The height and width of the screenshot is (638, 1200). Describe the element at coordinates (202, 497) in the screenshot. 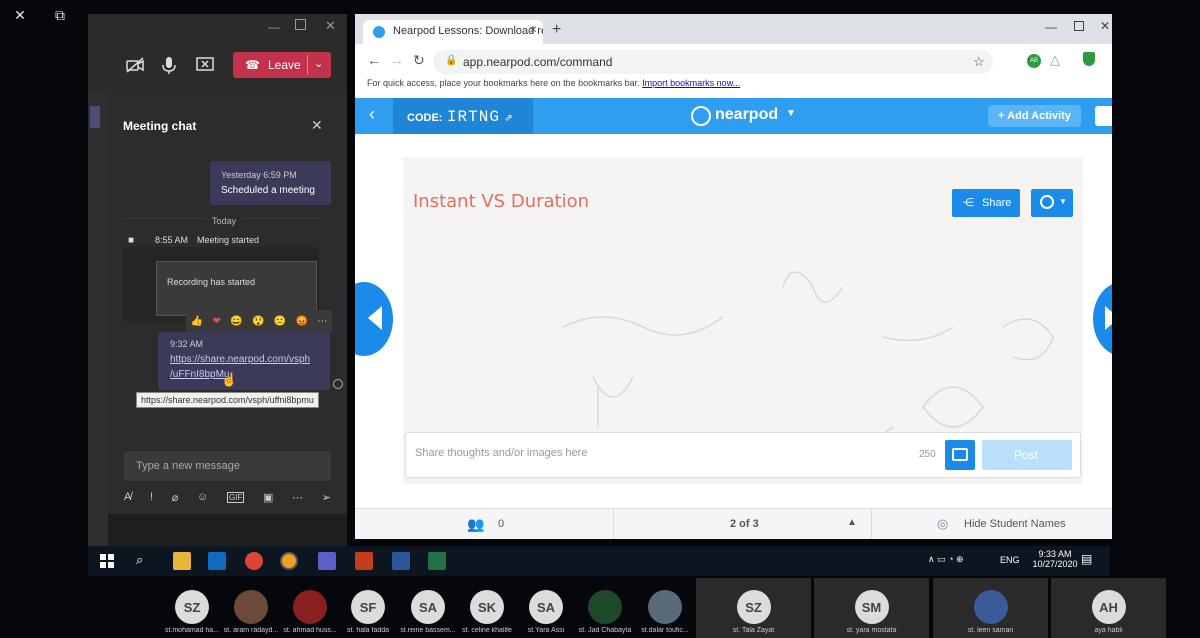

I see `emoji-icon: ☺` at that location.